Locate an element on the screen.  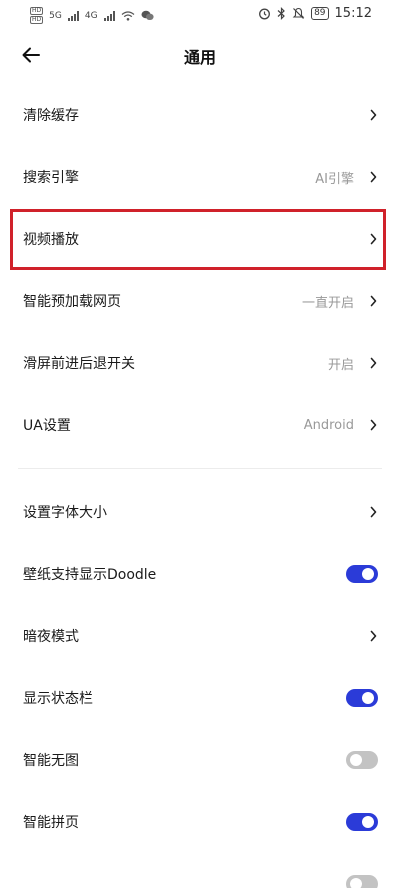
setting-wallpaper-doodle: 壁纸支持显示Doodle is located at coordinates (200, 574).